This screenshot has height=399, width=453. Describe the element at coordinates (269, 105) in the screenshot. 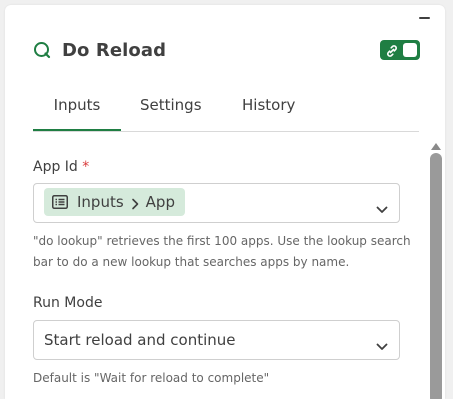

I see `tab-label: History` at that location.